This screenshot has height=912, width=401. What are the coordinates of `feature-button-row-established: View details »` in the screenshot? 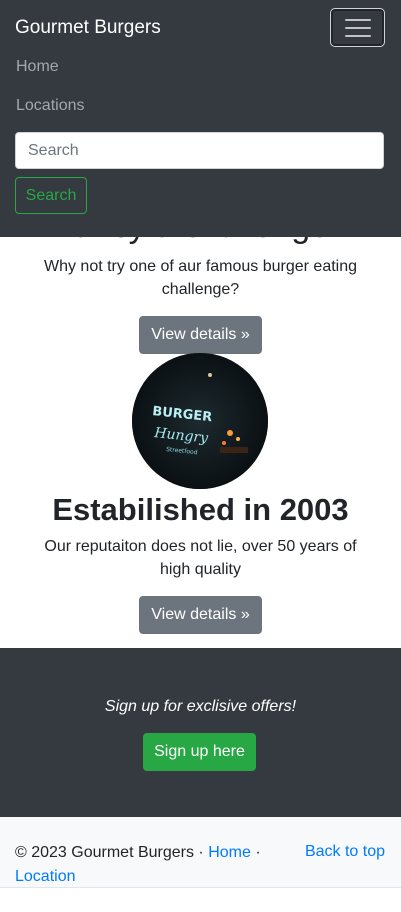 It's located at (200, 615).